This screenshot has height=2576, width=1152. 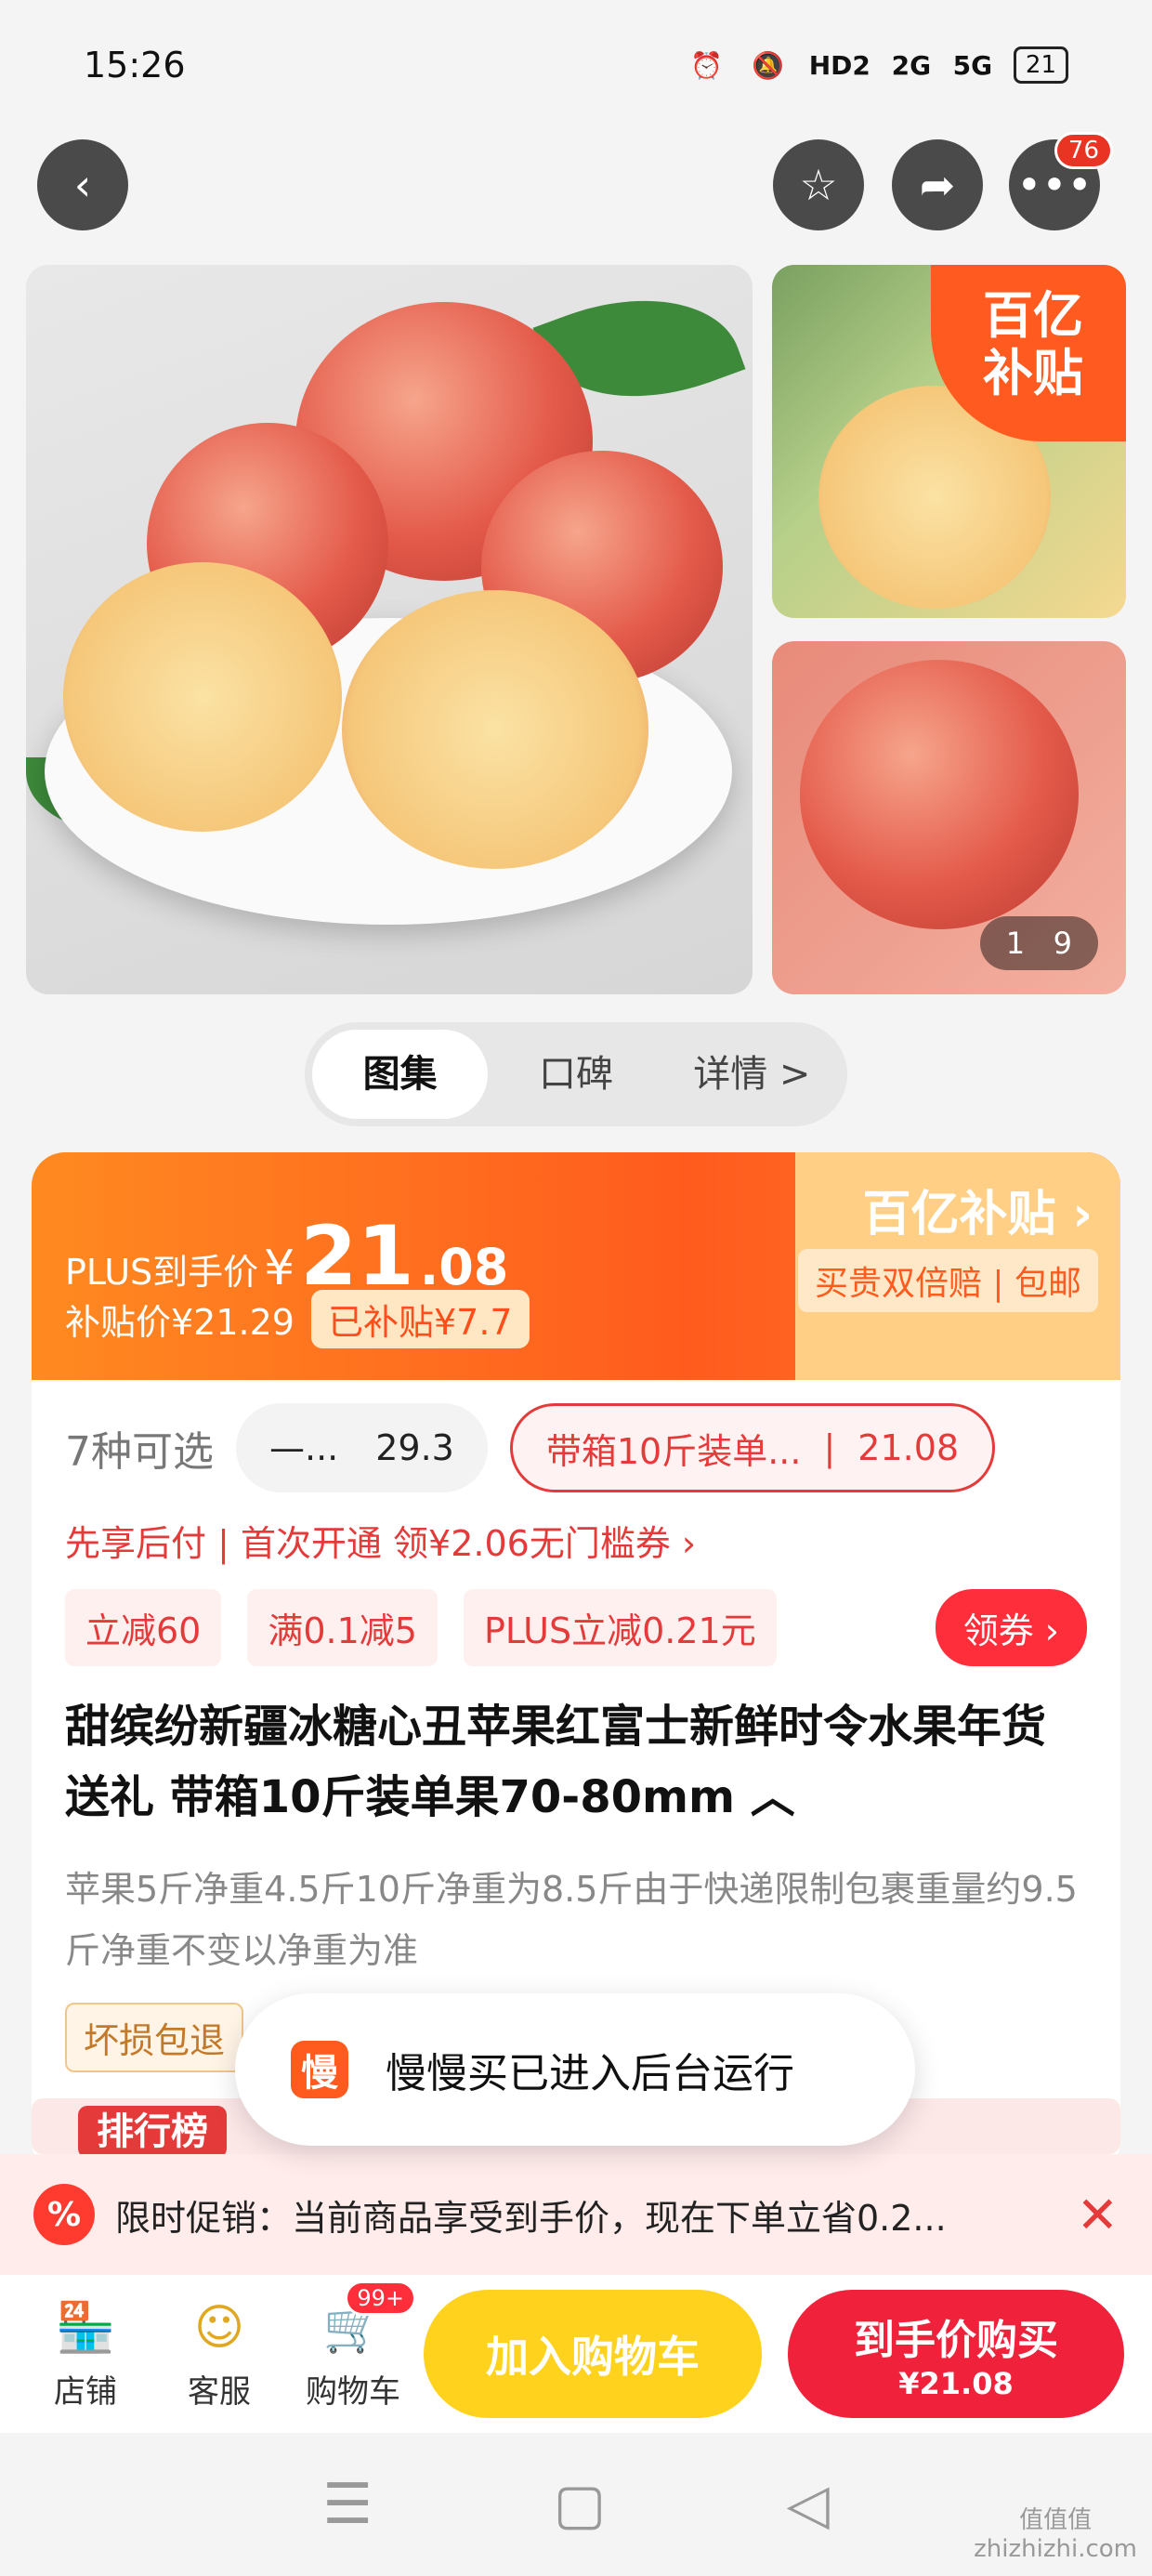 What do you see at coordinates (707, 65) in the screenshot?
I see `alarm-icon: ⏰` at bounding box center [707, 65].